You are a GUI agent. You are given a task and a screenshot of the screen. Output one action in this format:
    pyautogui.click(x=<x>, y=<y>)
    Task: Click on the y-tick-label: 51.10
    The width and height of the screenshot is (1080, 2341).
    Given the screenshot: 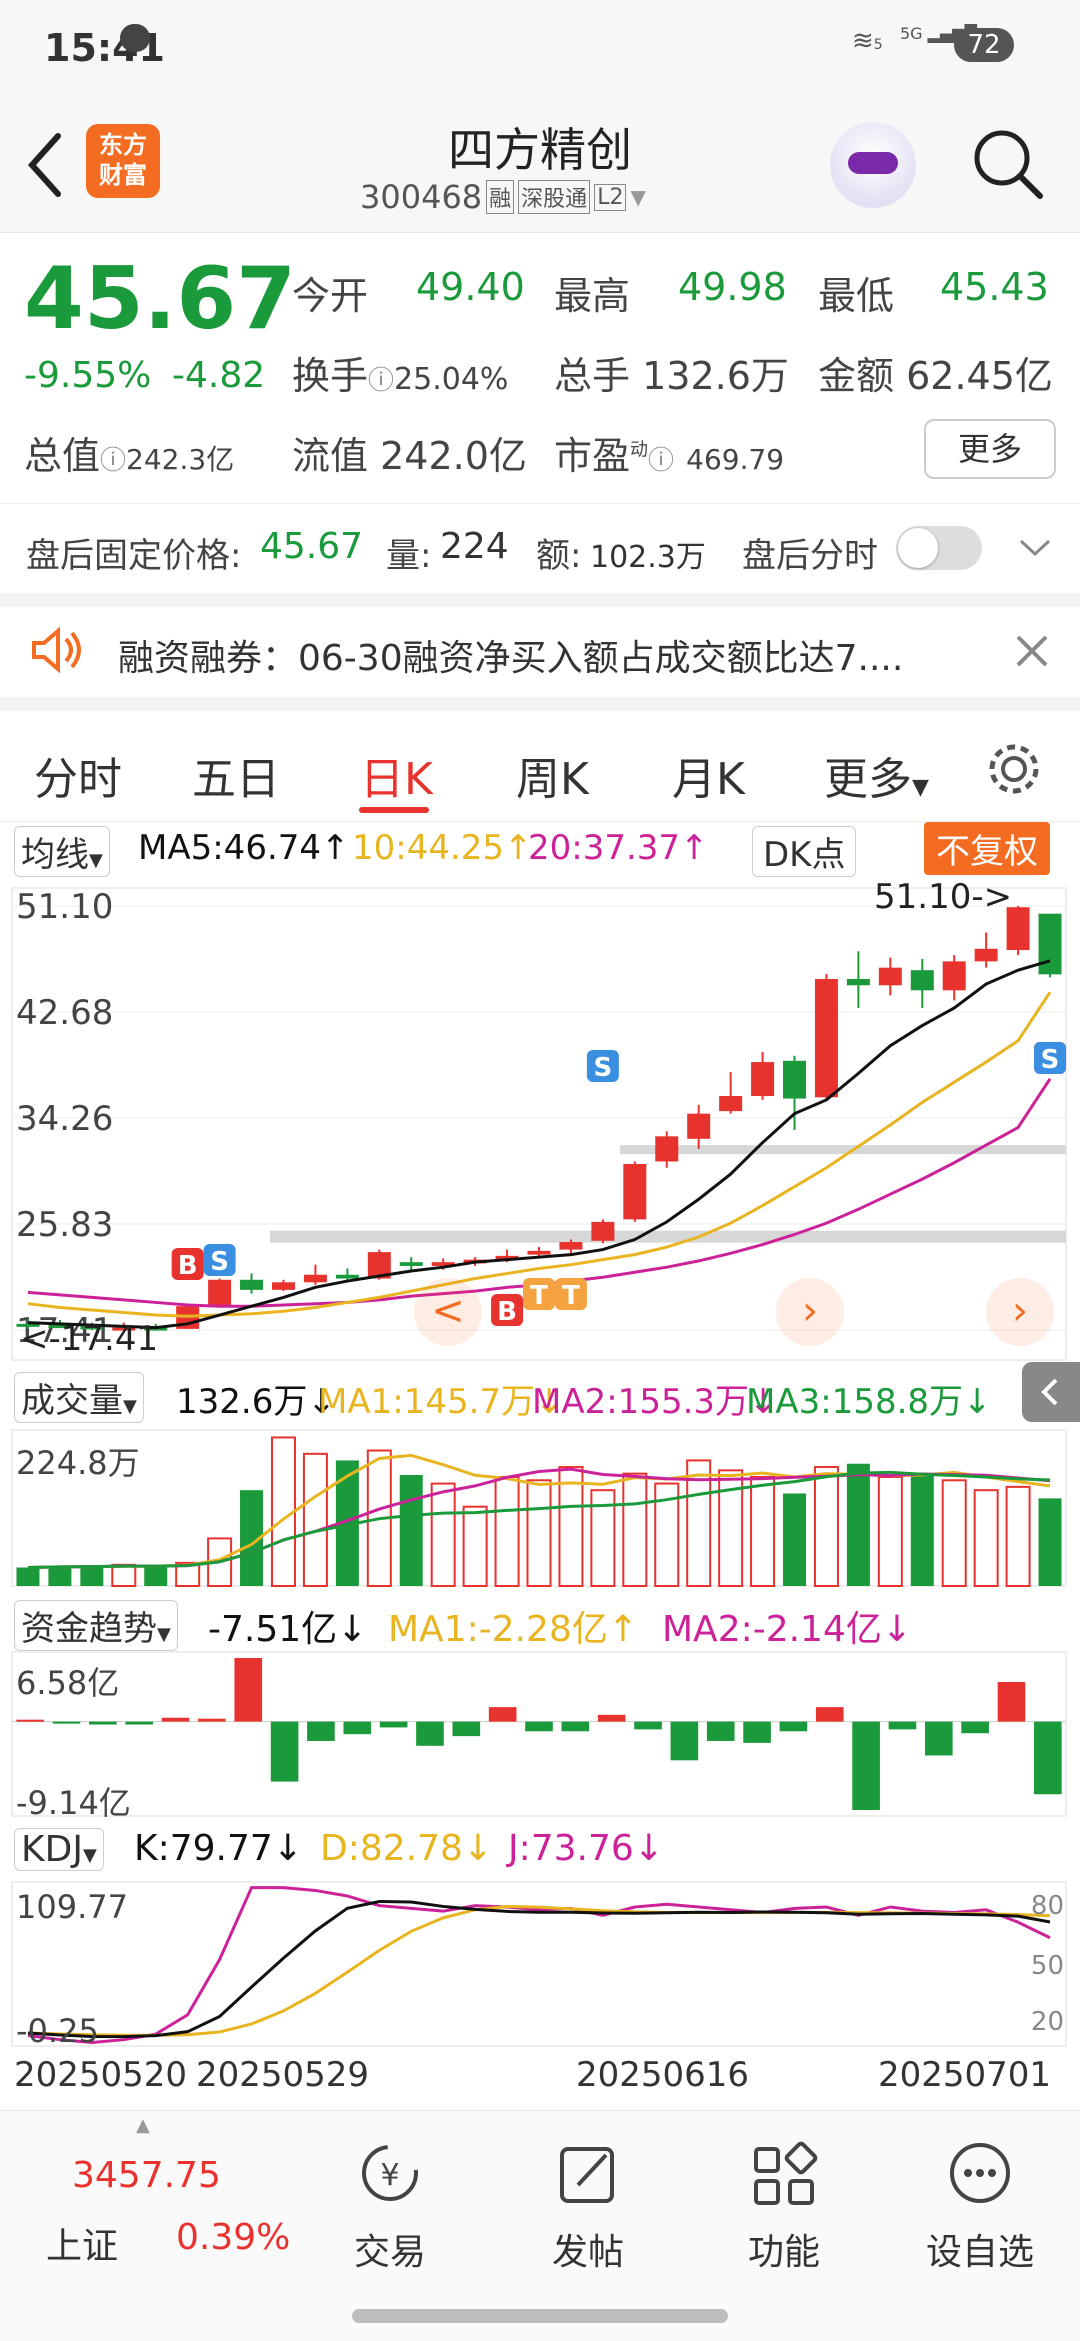 What is the action you would take?
    pyautogui.click(x=64, y=907)
    